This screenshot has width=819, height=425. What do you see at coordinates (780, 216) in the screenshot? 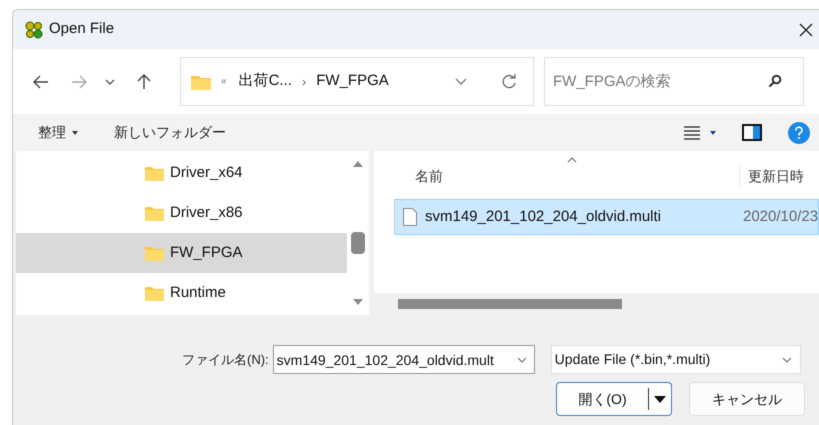
I see `file-date: 2020/10/23` at bounding box center [780, 216].